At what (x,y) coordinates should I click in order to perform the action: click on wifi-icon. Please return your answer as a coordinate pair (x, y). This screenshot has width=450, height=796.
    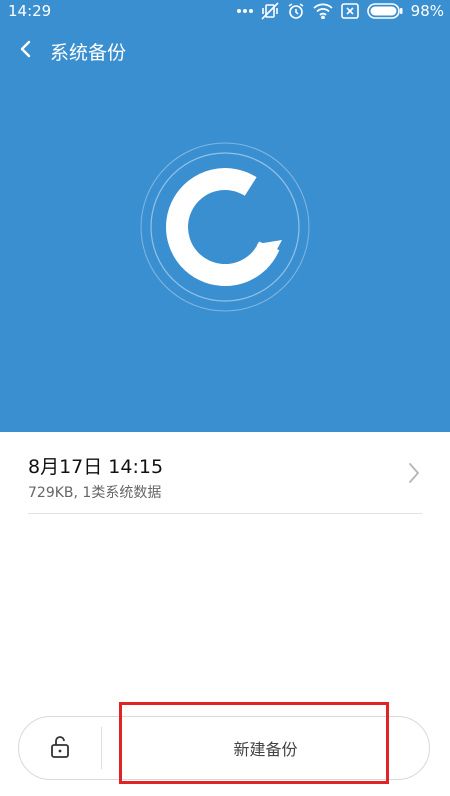
    Looking at the image, I should click on (323, 11).